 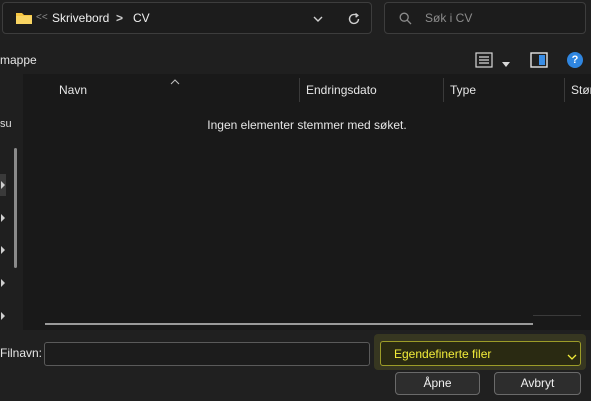 What do you see at coordinates (537, 383) in the screenshot?
I see `cancel-button: Avbryt` at bounding box center [537, 383].